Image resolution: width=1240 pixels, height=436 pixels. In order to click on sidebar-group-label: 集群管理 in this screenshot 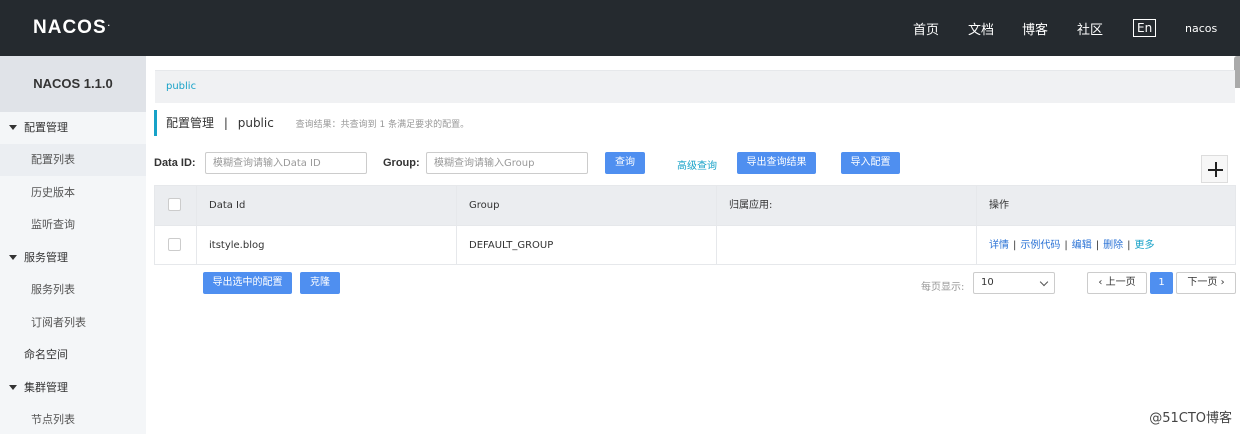, I will do `click(46, 388)`.